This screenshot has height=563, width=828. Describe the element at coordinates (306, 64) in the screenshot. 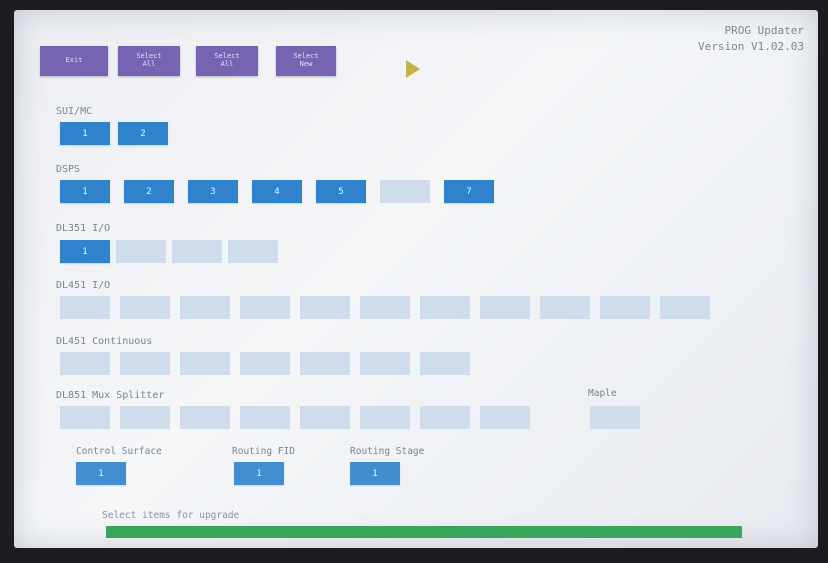

I see `button-line2: New` at that location.